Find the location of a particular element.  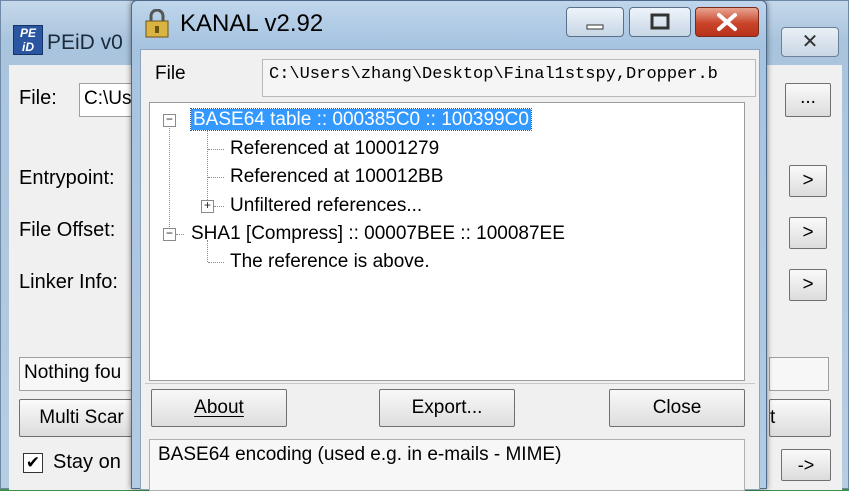

tree-node-base64: BASE64 table :: 000385C0 :: 100399C0 is located at coordinates (361, 119).